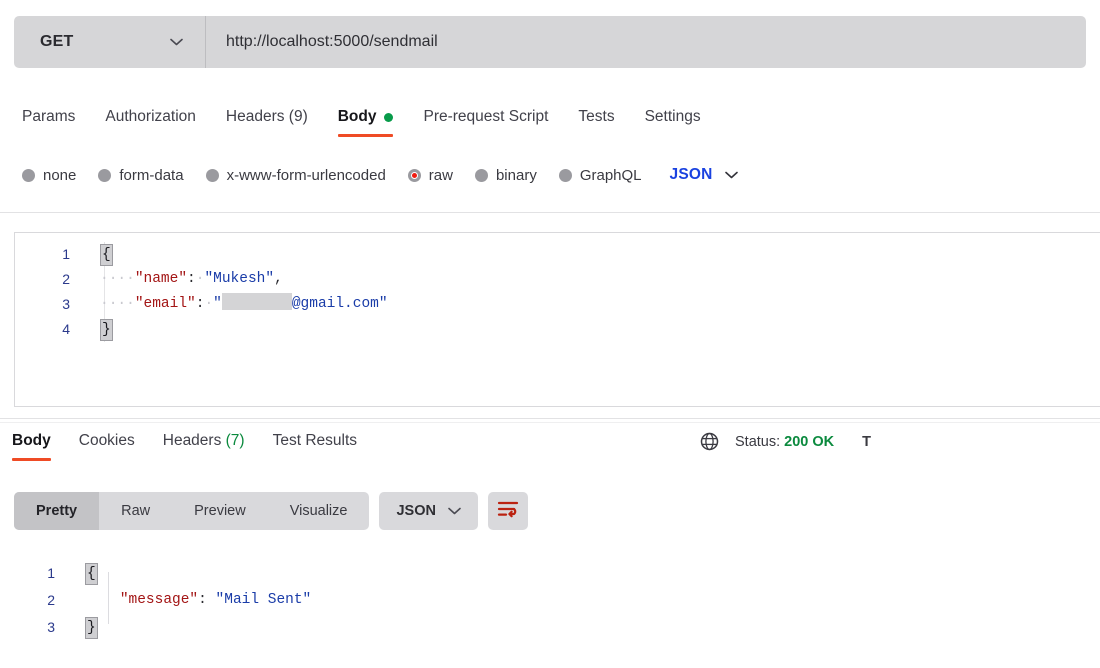  Describe the element at coordinates (266, 116) in the screenshot. I see `tab-headers-label: Headers (9)` at that location.